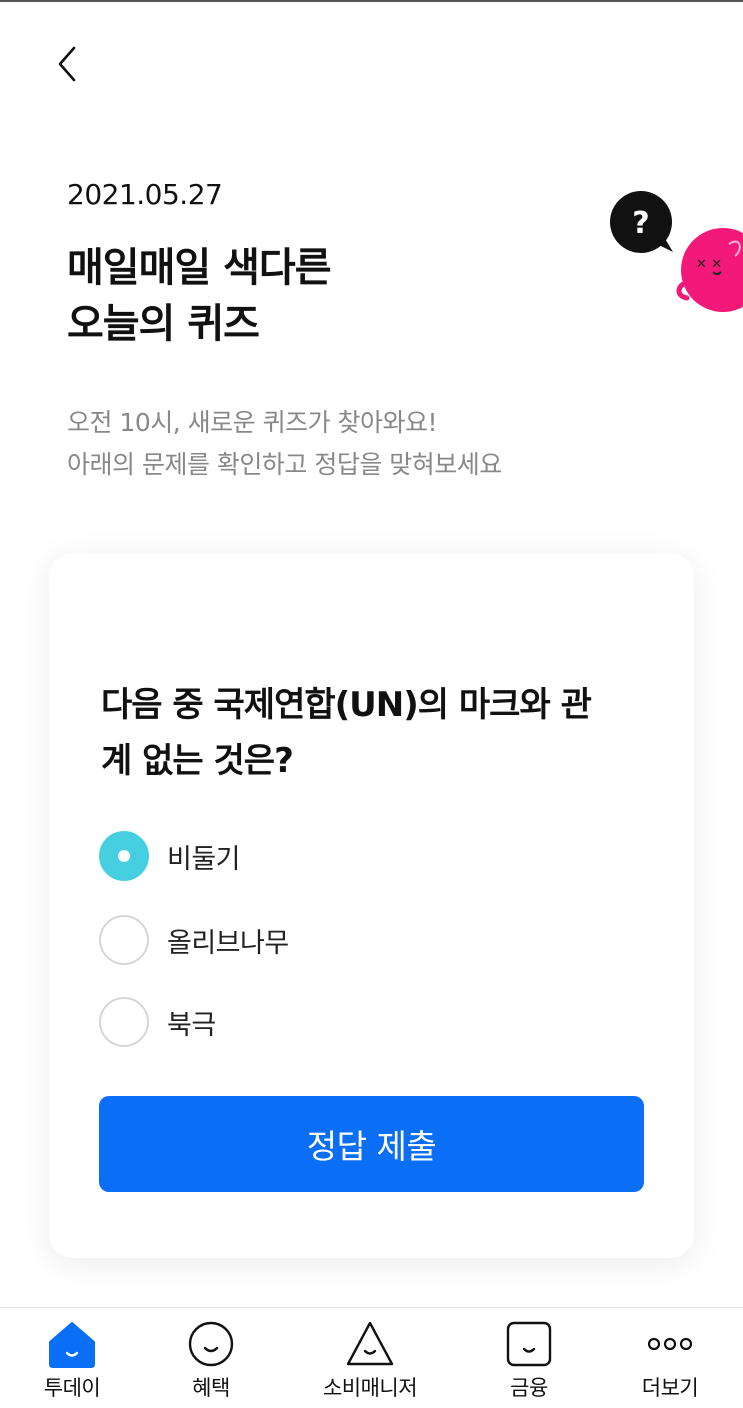  I want to click on tab-finance: 금융, so click(529, 1358).